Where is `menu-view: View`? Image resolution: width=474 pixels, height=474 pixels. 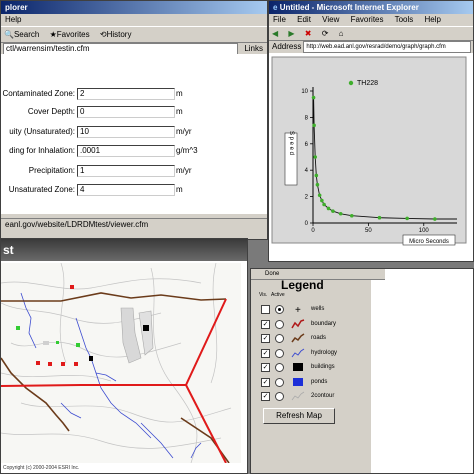
menu-view: View is located at coordinates (330, 19).